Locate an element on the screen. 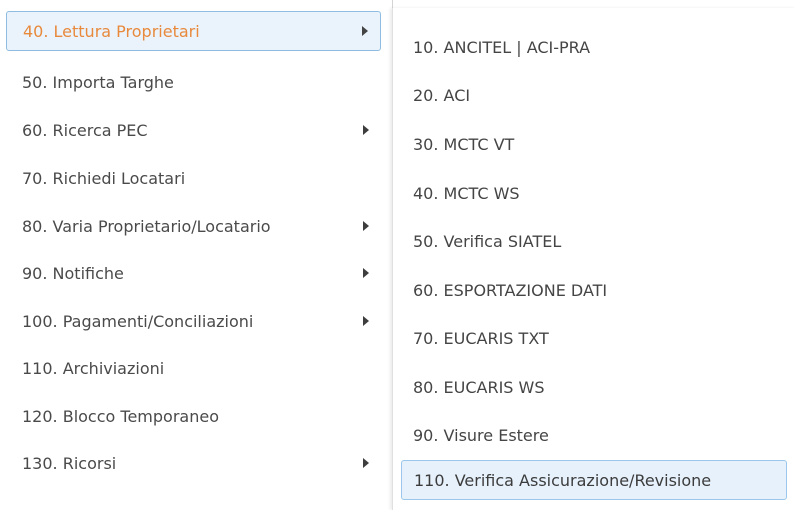  menu-item-pagamenti-conciliazioni: 100. Pagamenti/Conciliazioni is located at coordinates (193, 321).